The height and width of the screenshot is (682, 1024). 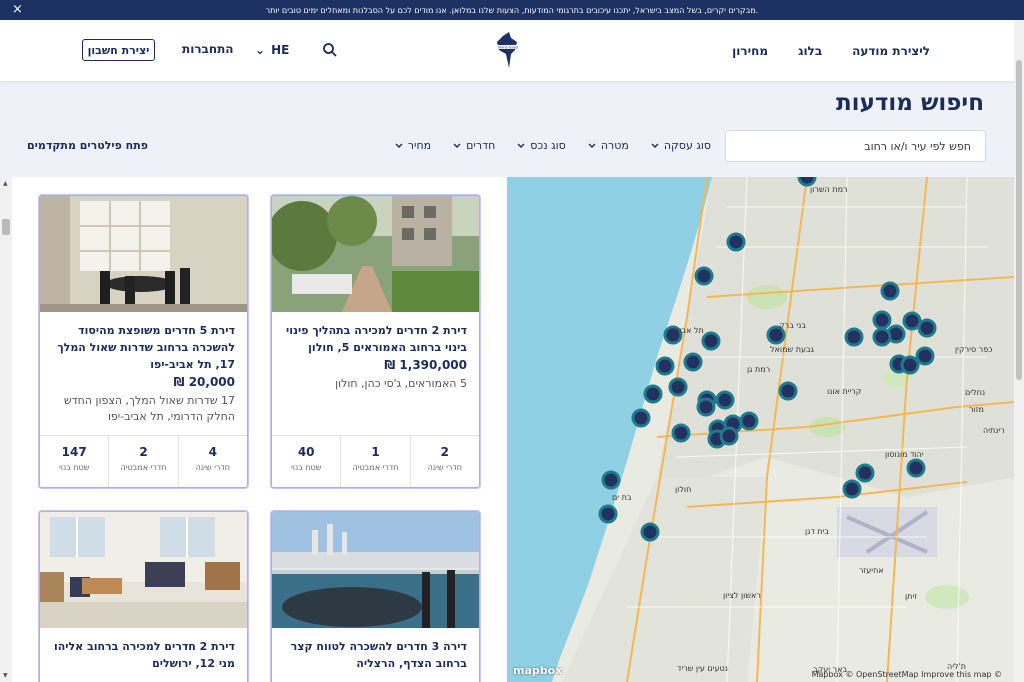 I want to click on search-input: חפש לפי עיר ו/או רחוב, so click(x=855, y=146).